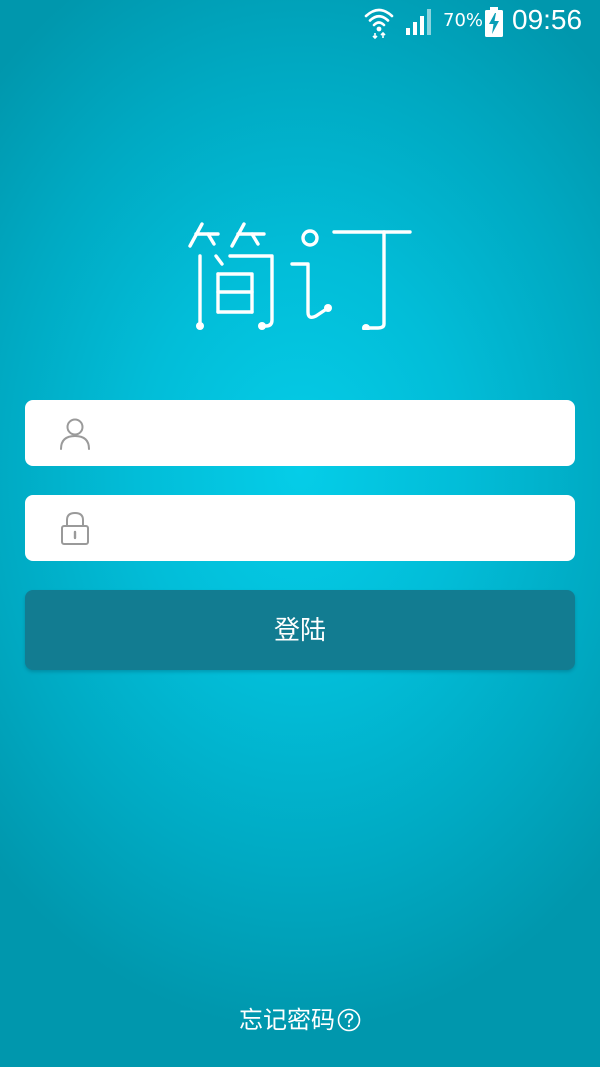 Image resolution: width=600 pixels, height=1067 pixels. I want to click on clock: 09:56, so click(547, 19).